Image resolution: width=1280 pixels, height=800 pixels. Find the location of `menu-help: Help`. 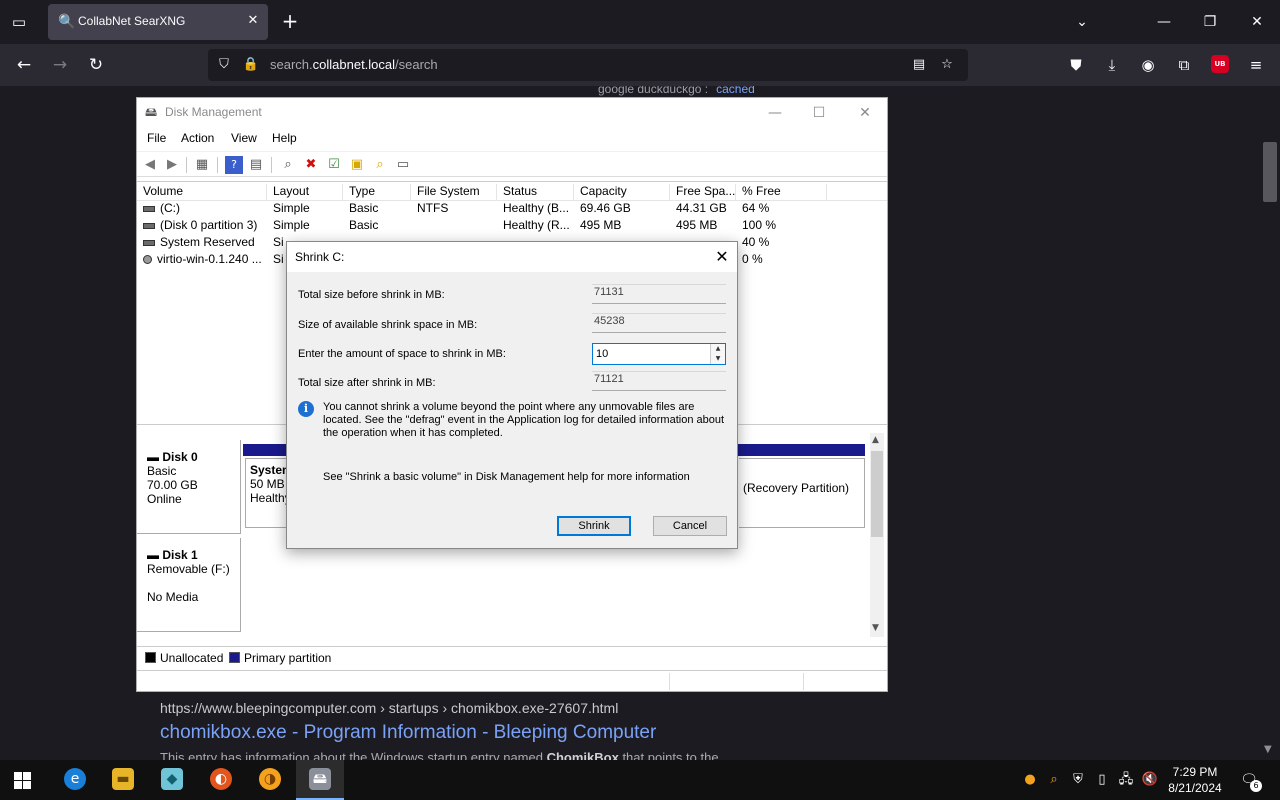

menu-help: Help is located at coordinates (284, 138).